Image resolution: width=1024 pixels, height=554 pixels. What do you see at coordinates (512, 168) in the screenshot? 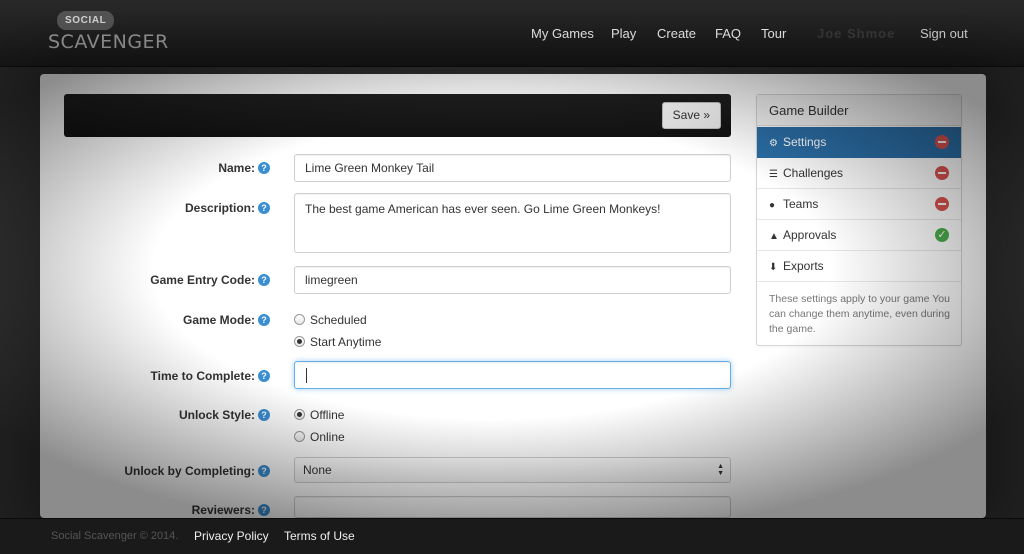
I see `name-input: Lime Green Monkey Tail` at bounding box center [512, 168].